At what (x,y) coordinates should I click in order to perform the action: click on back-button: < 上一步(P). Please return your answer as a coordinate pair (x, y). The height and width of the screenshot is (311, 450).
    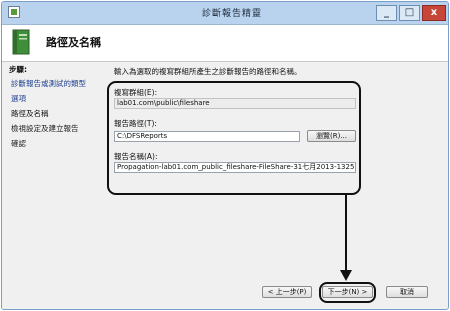
    Looking at the image, I should click on (287, 292).